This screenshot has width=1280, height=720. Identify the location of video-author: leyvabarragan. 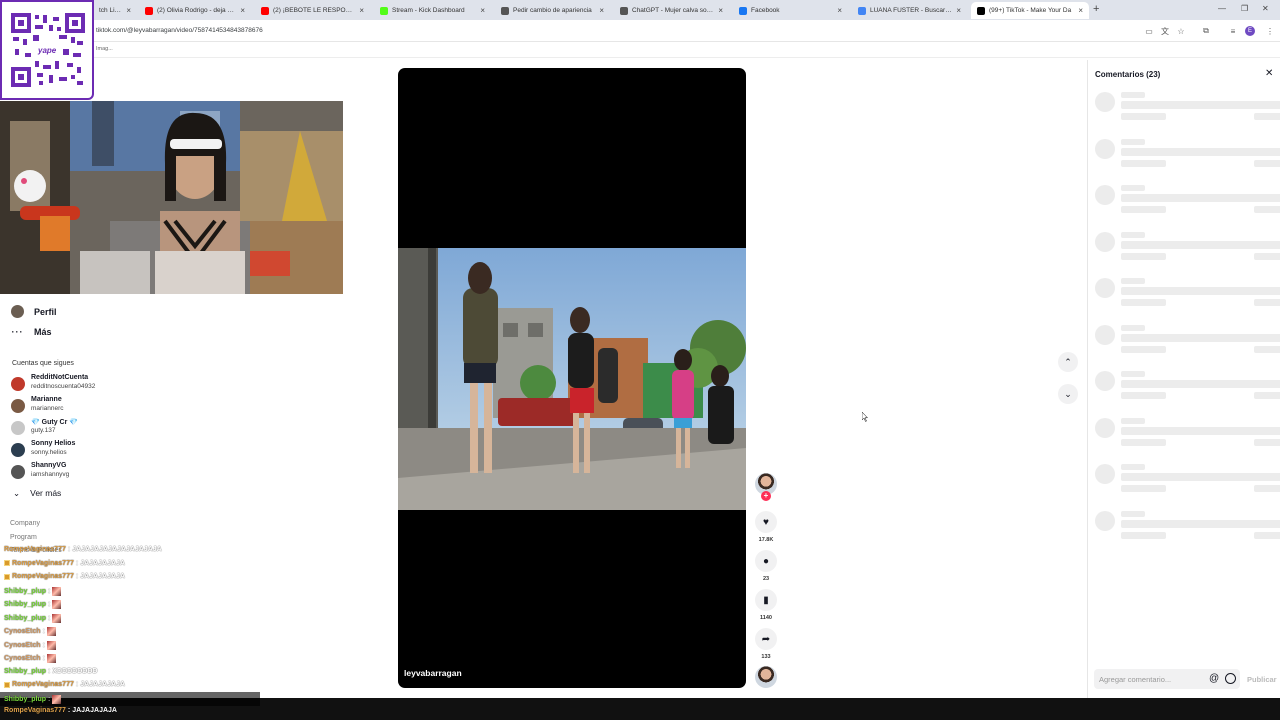
(433, 673).